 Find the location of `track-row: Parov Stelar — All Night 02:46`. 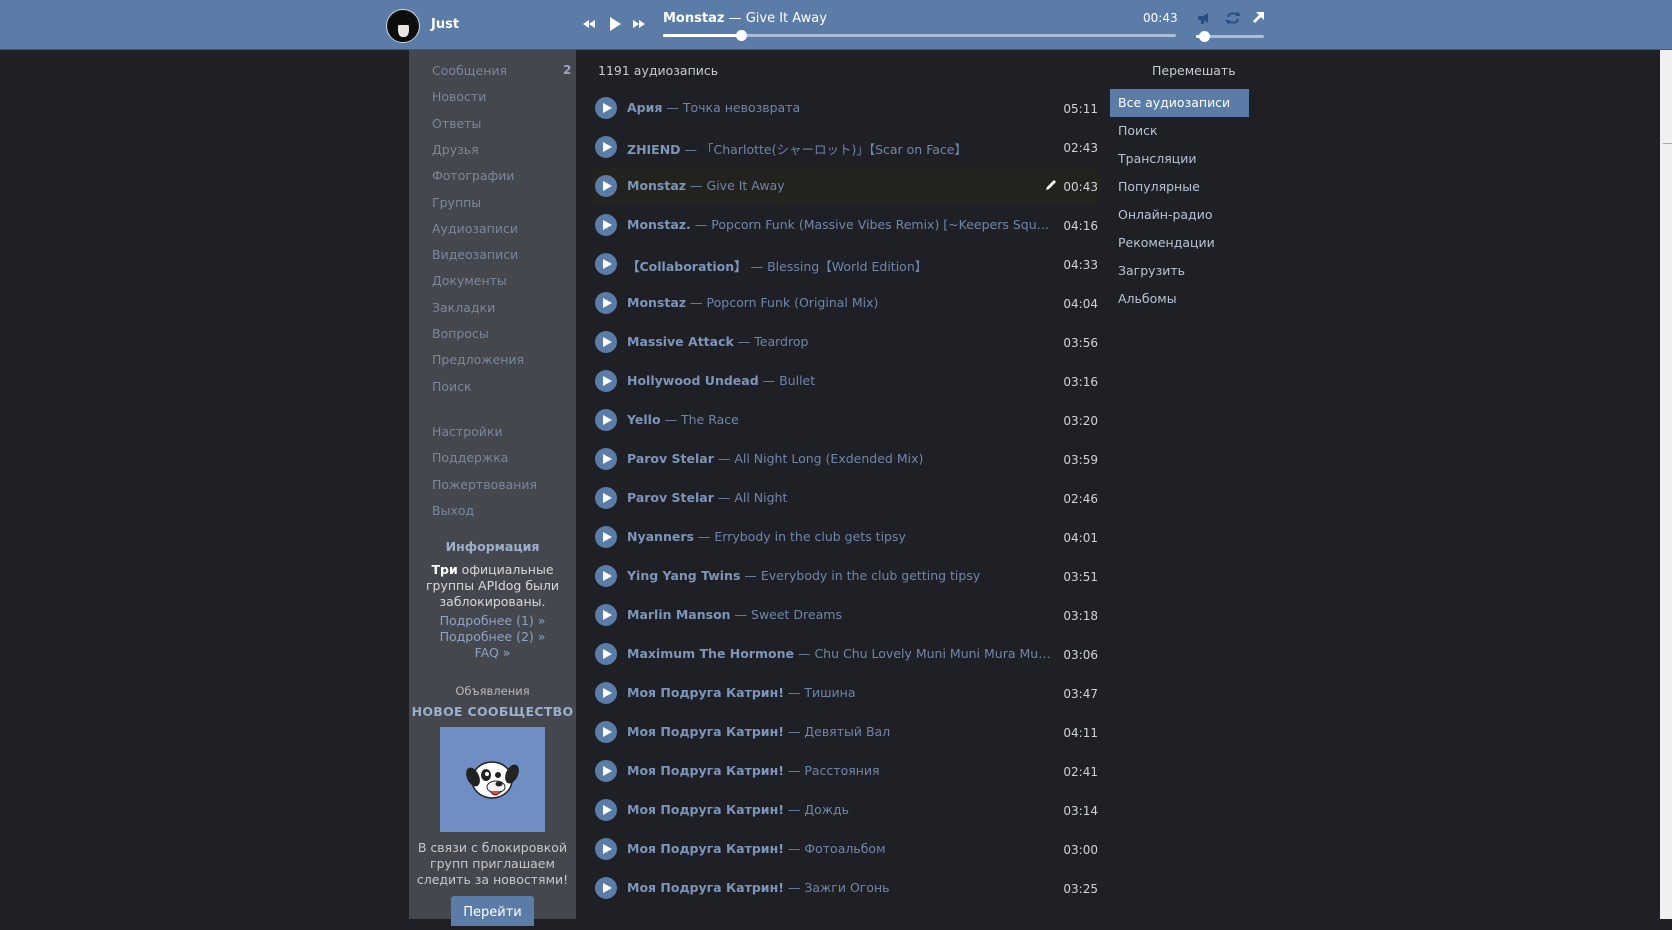

track-row: Parov Stelar — All Night 02:46 is located at coordinates (846, 498).